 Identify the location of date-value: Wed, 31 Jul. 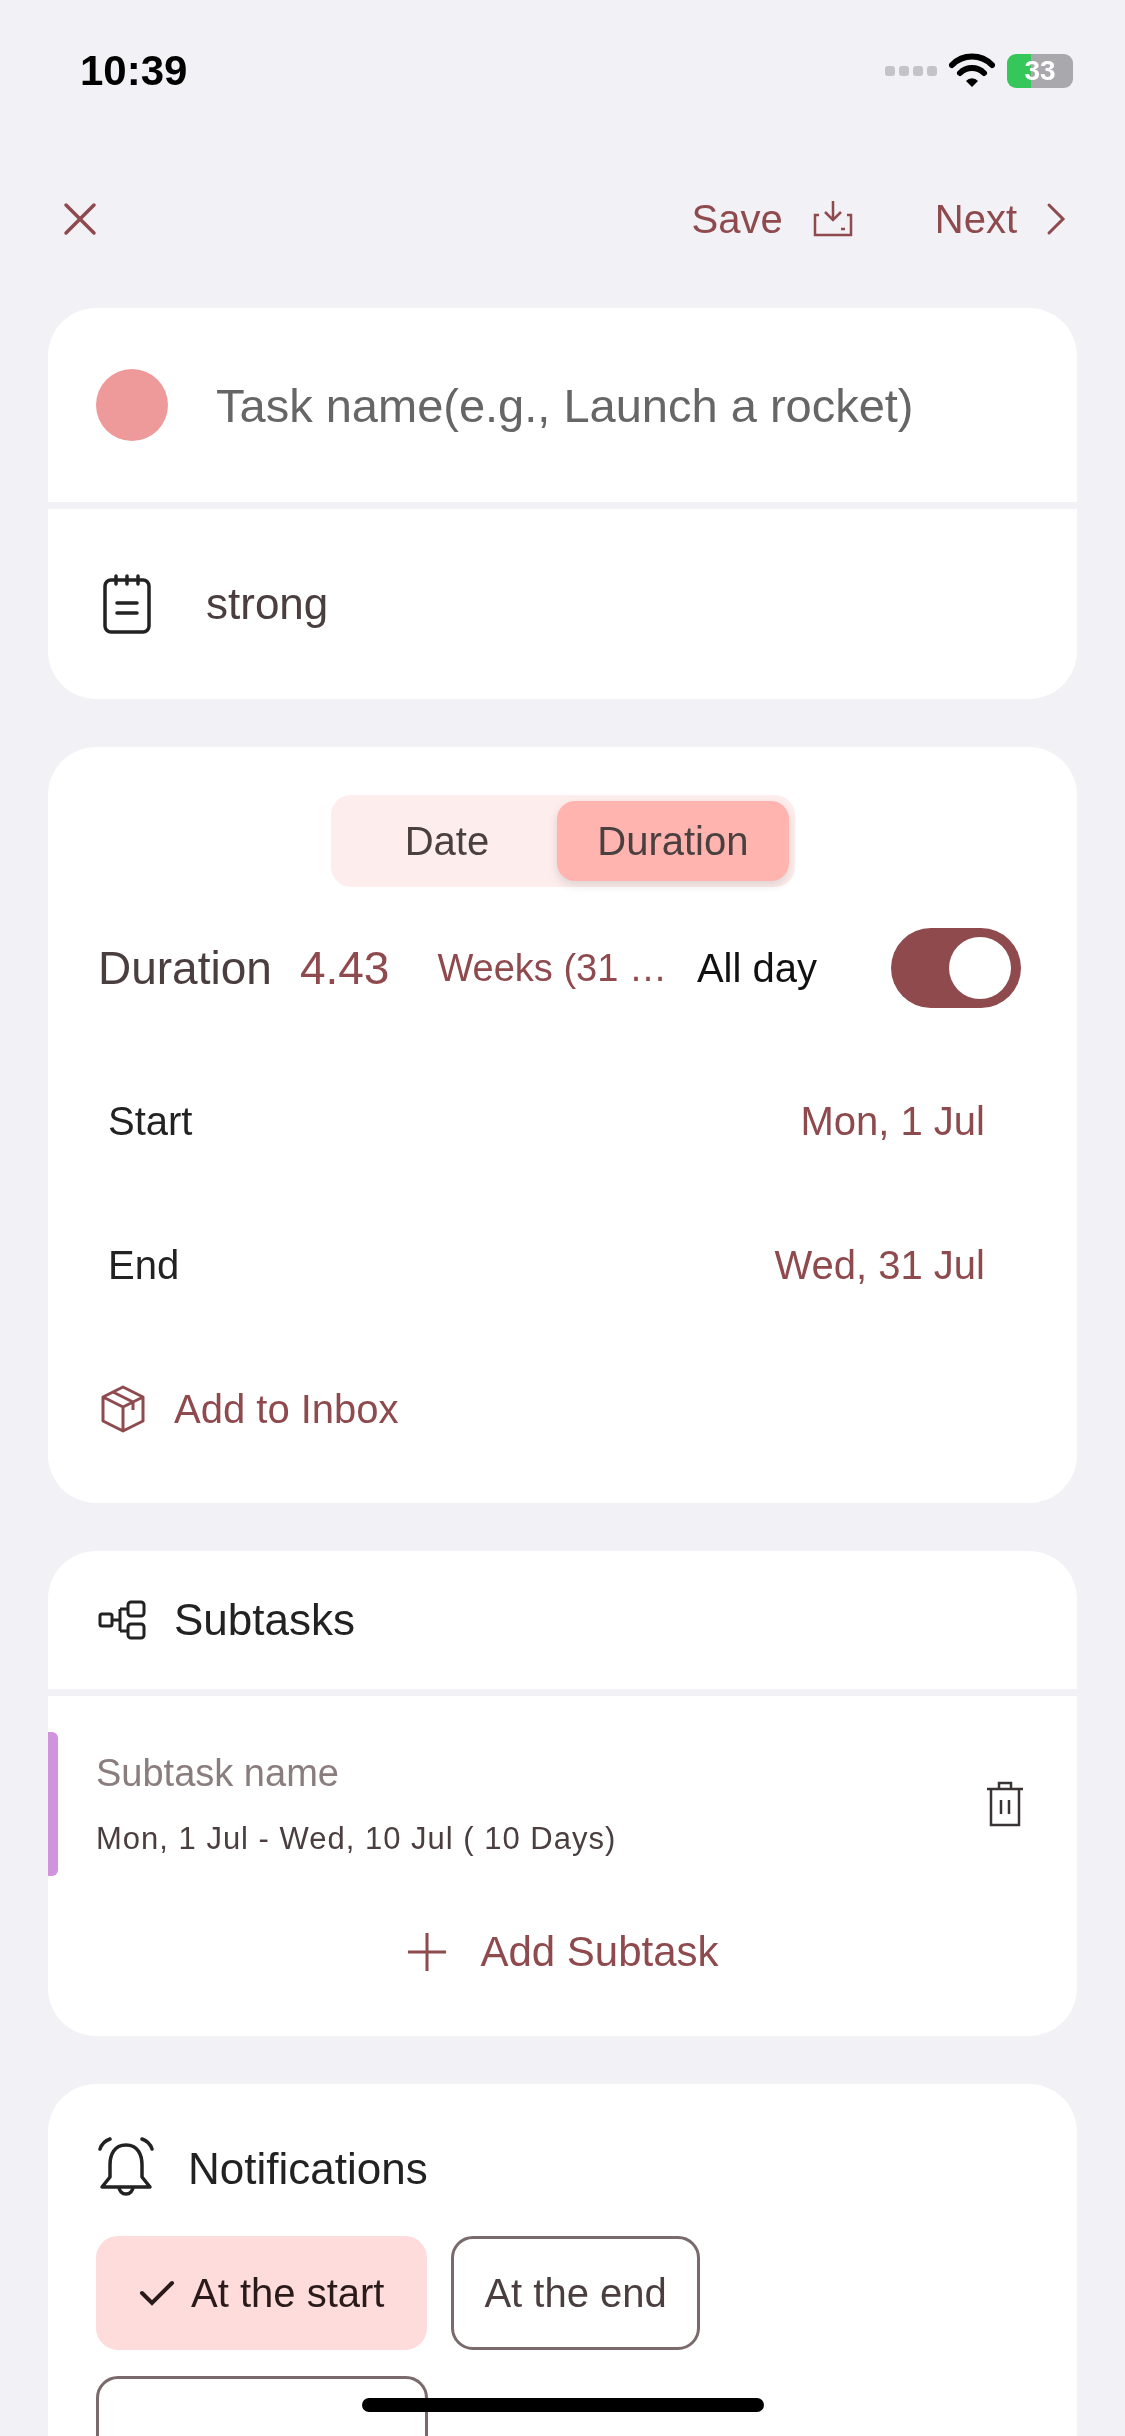
(879, 1265).